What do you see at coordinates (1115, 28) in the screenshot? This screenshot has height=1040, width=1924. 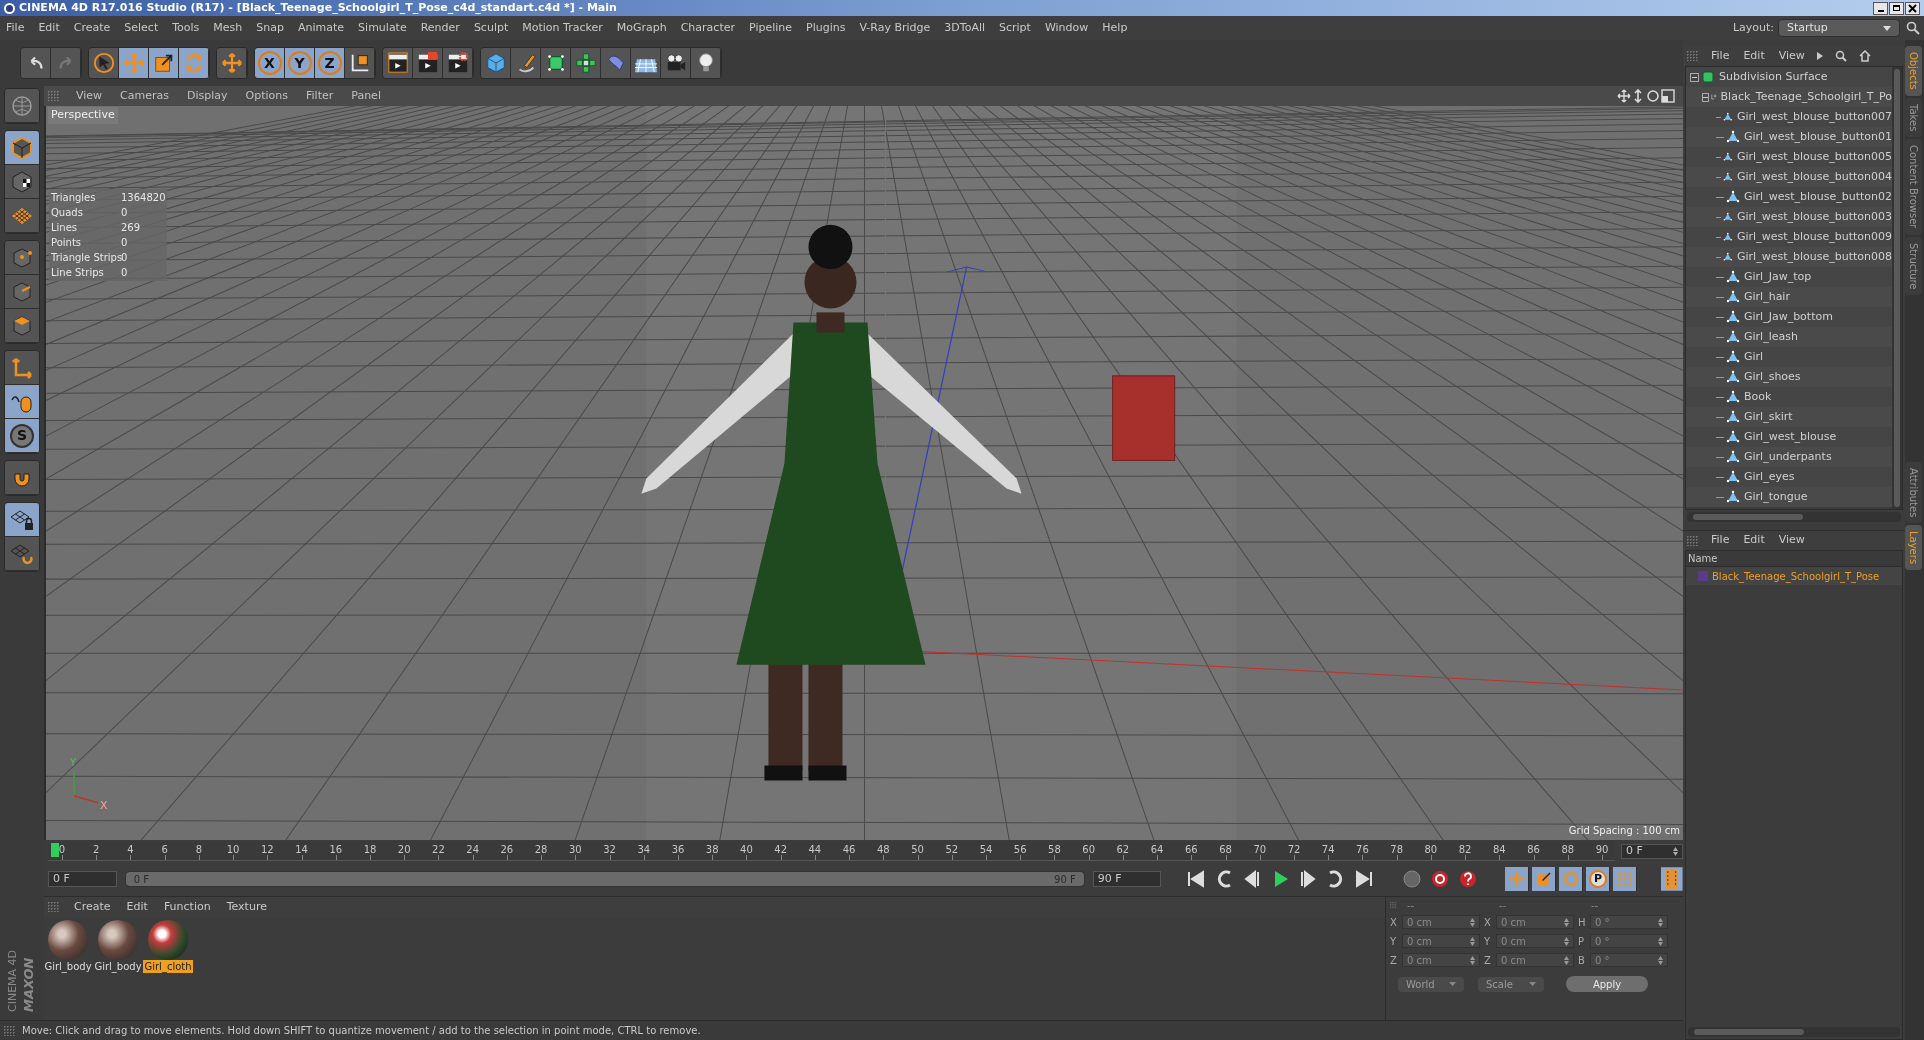 I see `menu-item: Help` at bounding box center [1115, 28].